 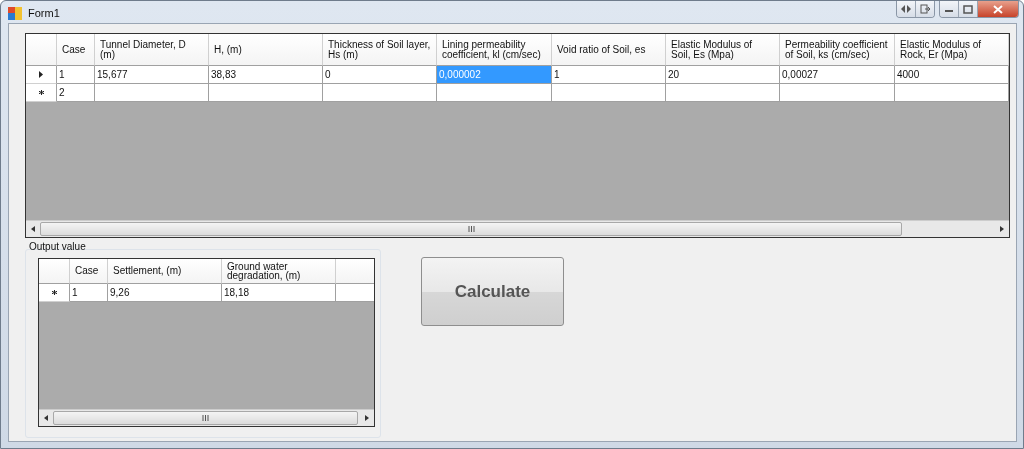 What do you see at coordinates (952, 75) in the screenshot?
I see `table-cell: 4000` at bounding box center [952, 75].